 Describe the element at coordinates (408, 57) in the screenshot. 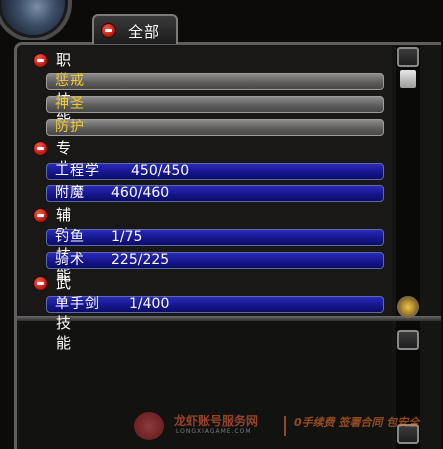

I see `scroll-up-button` at that location.